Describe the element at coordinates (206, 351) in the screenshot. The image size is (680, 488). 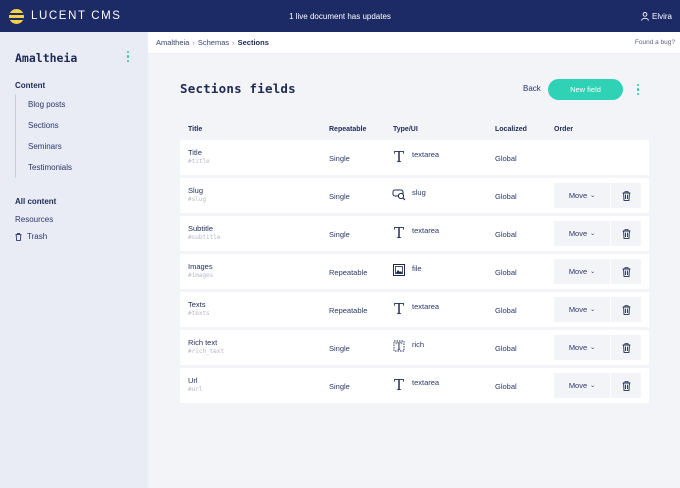
I see `field-key: #rich_text` at that location.